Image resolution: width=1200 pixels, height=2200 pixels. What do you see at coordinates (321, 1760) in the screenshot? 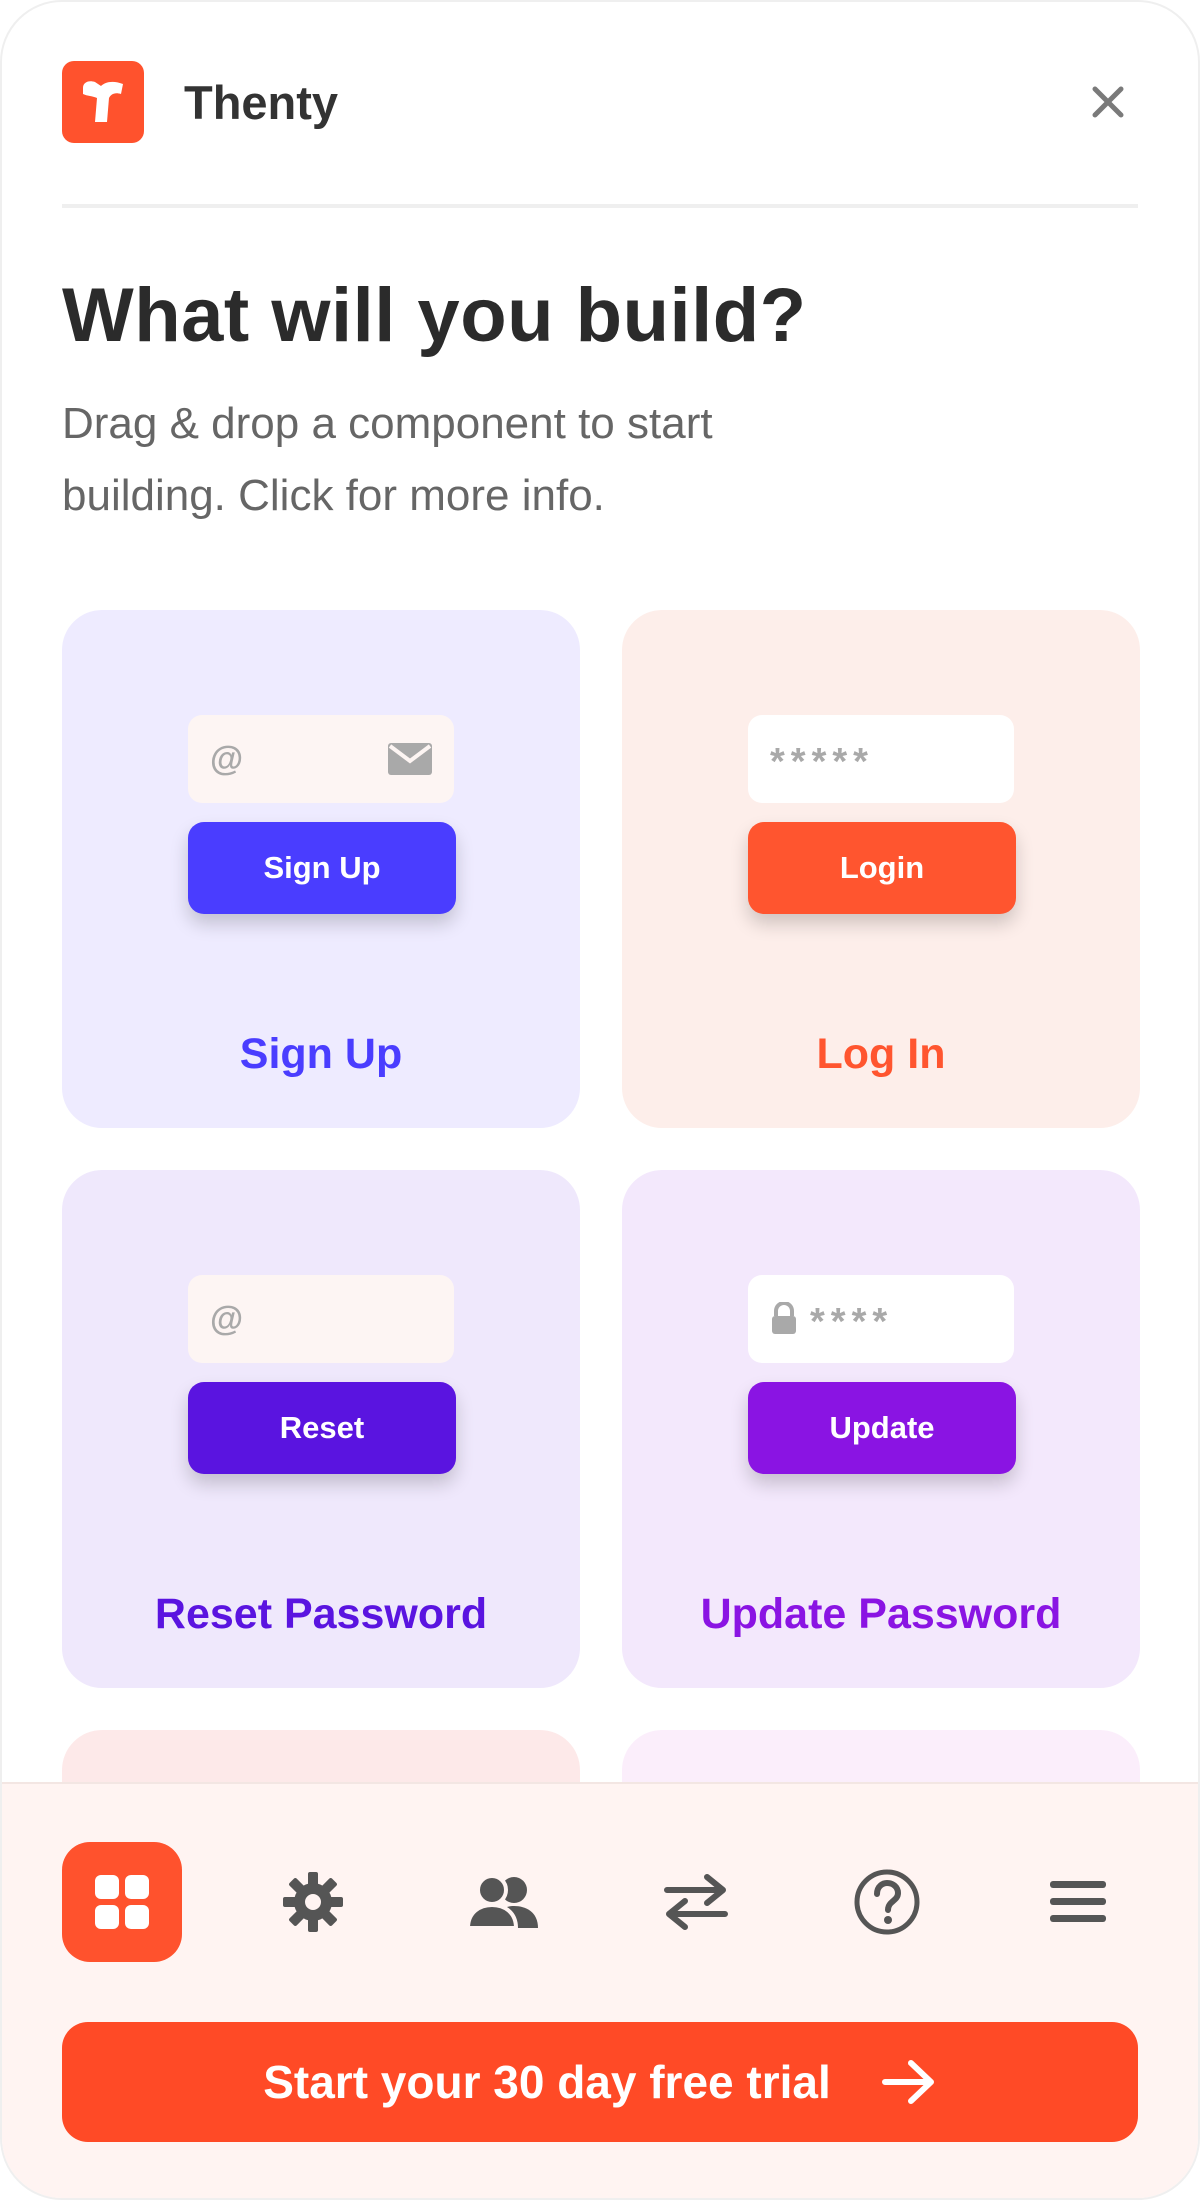
I see `card-peek-left` at bounding box center [321, 1760].